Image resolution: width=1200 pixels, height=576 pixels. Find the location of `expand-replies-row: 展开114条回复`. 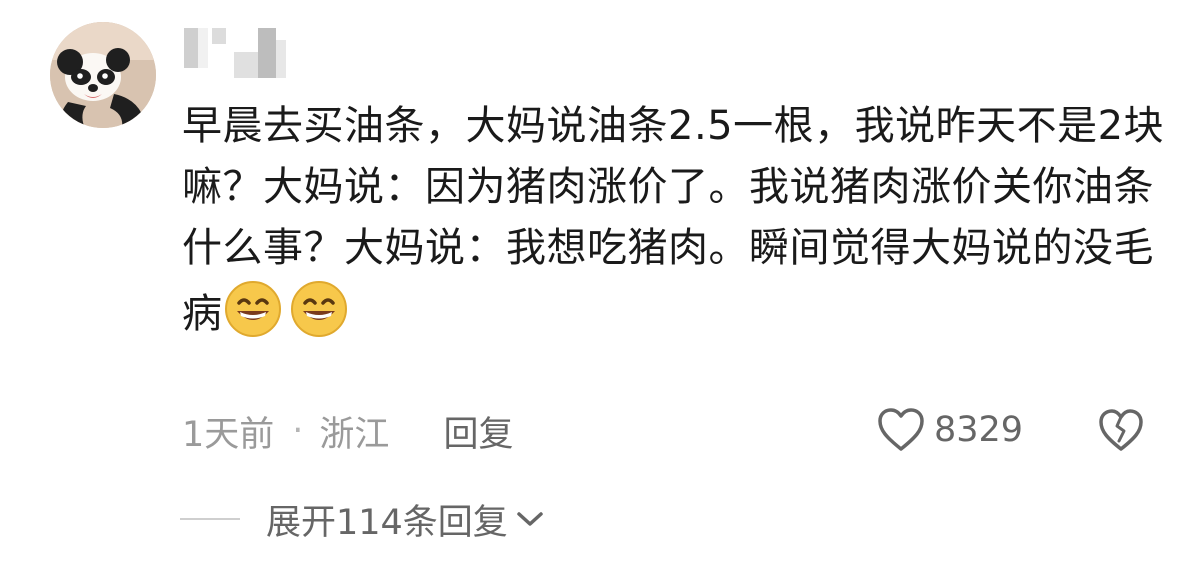

expand-replies-row: 展开114条回复 is located at coordinates (362, 519).